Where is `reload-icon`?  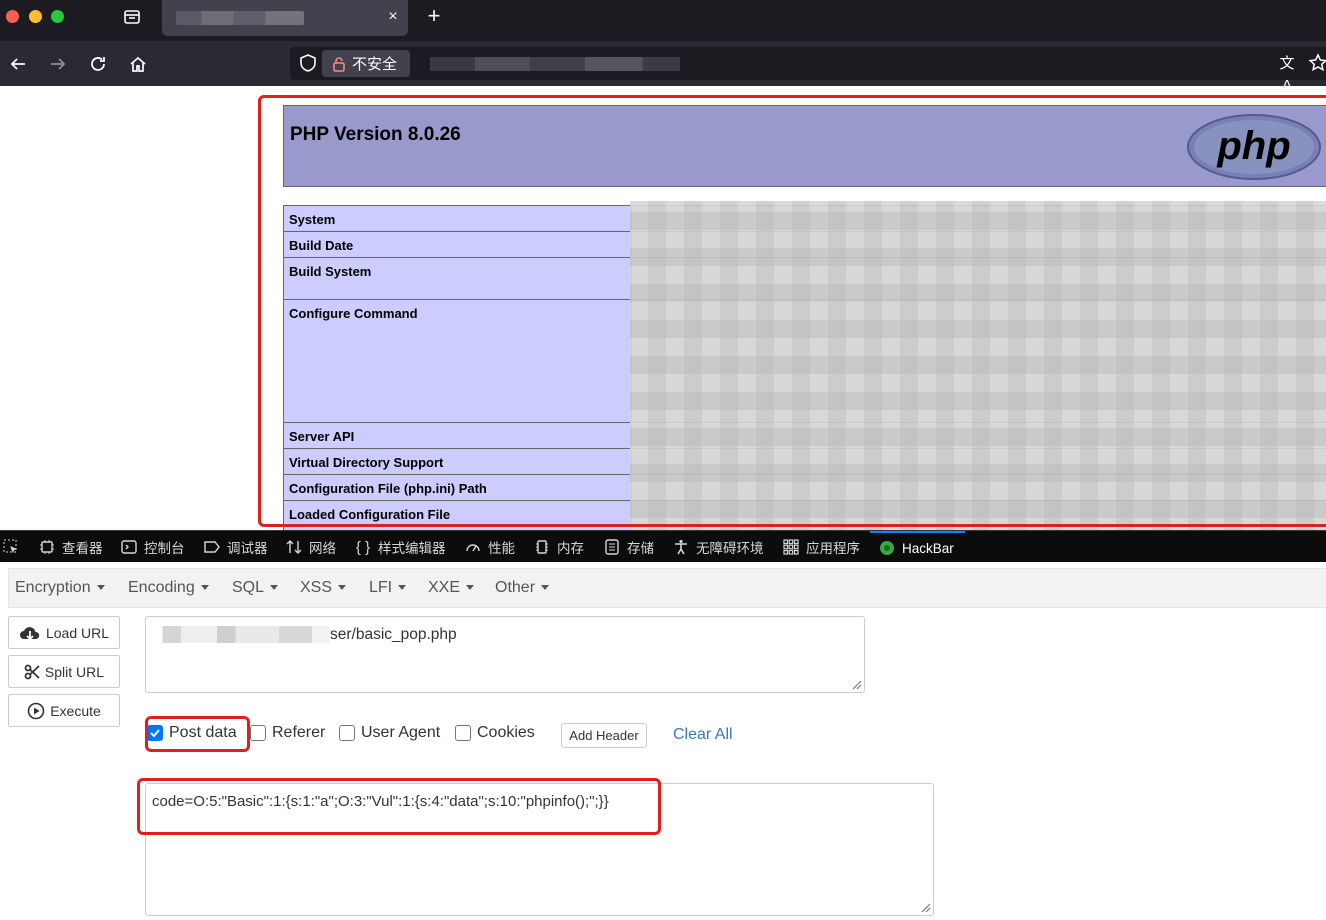 reload-icon is located at coordinates (98, 64).